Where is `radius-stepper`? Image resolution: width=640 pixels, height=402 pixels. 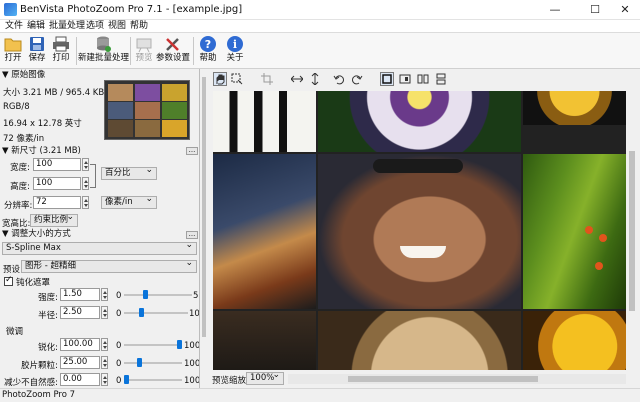 radius-stepper is located at coordinates (104, 312).